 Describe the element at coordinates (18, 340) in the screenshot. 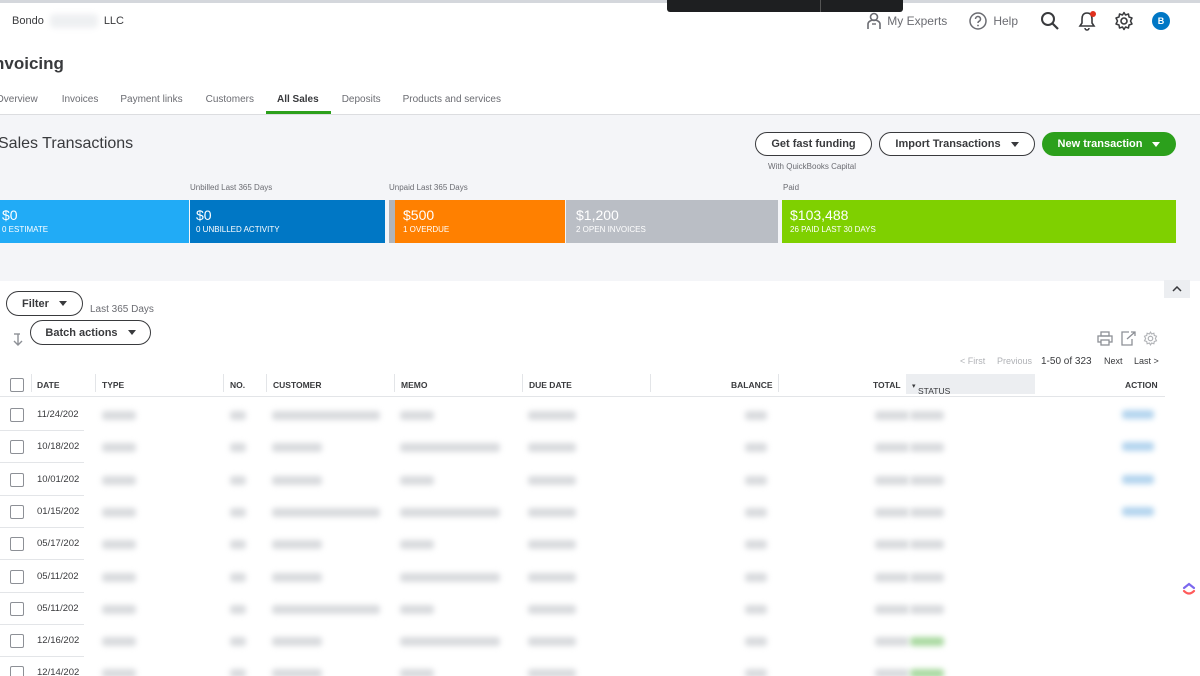

I see `sort-arrow-icon` at that location.